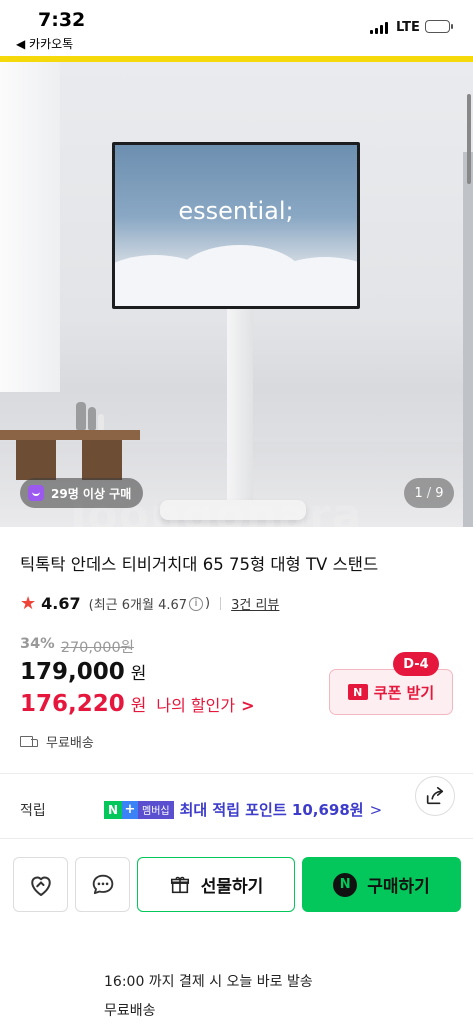  I want to click on tv: essential;, so click(236, 225).